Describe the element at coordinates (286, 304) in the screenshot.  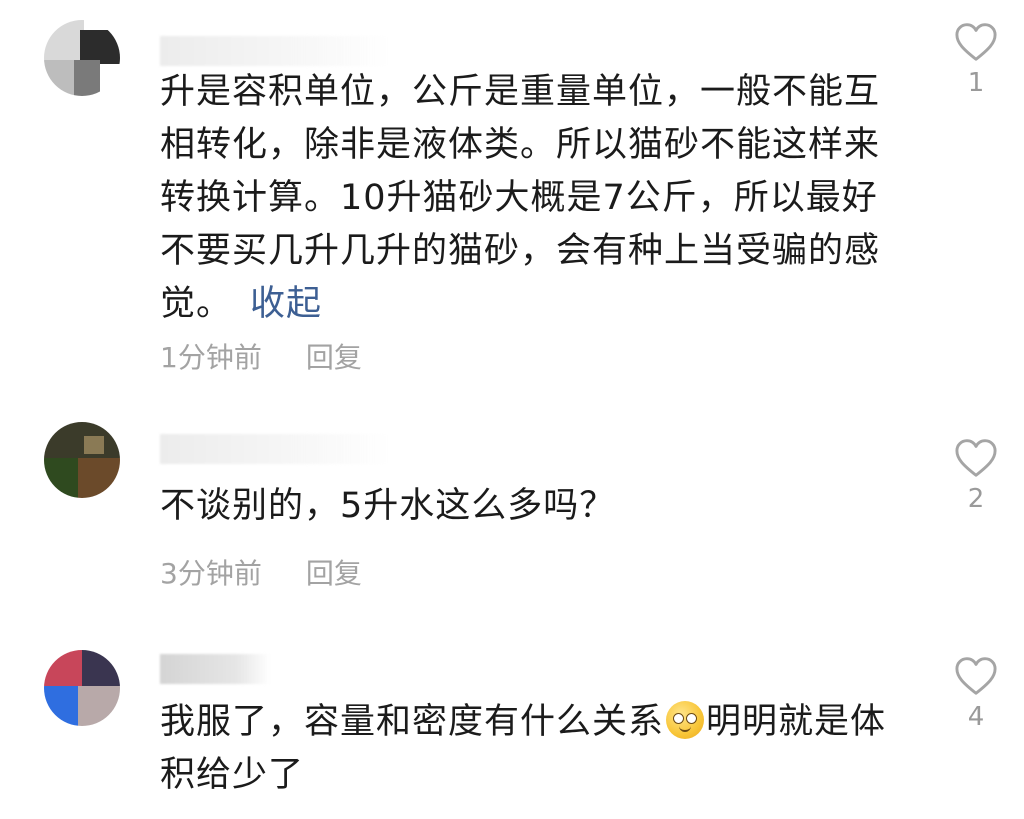
I see `collapse-link: 收起` at that location.